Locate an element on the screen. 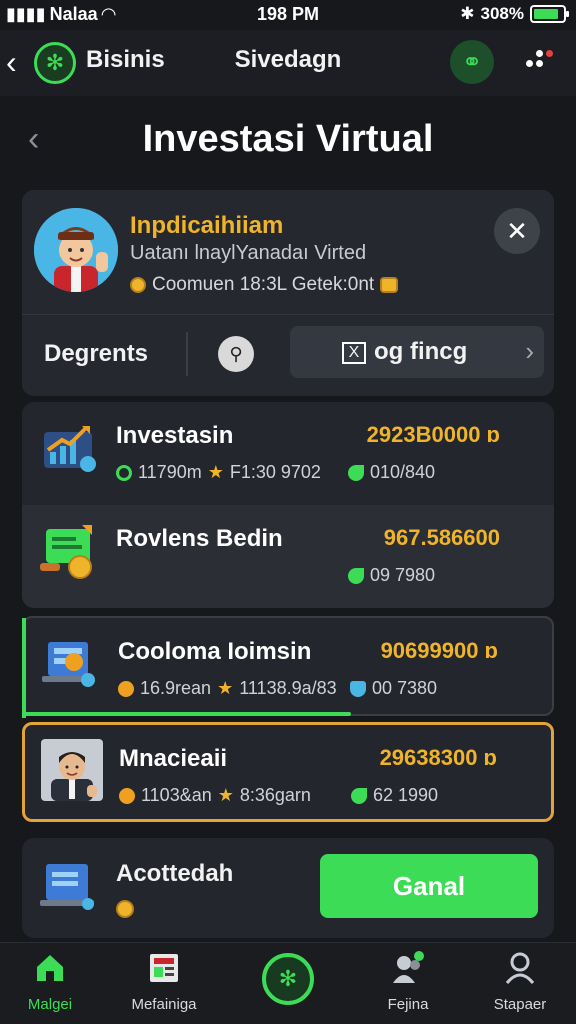  document-money-icon is located at coordinates (66, 552).